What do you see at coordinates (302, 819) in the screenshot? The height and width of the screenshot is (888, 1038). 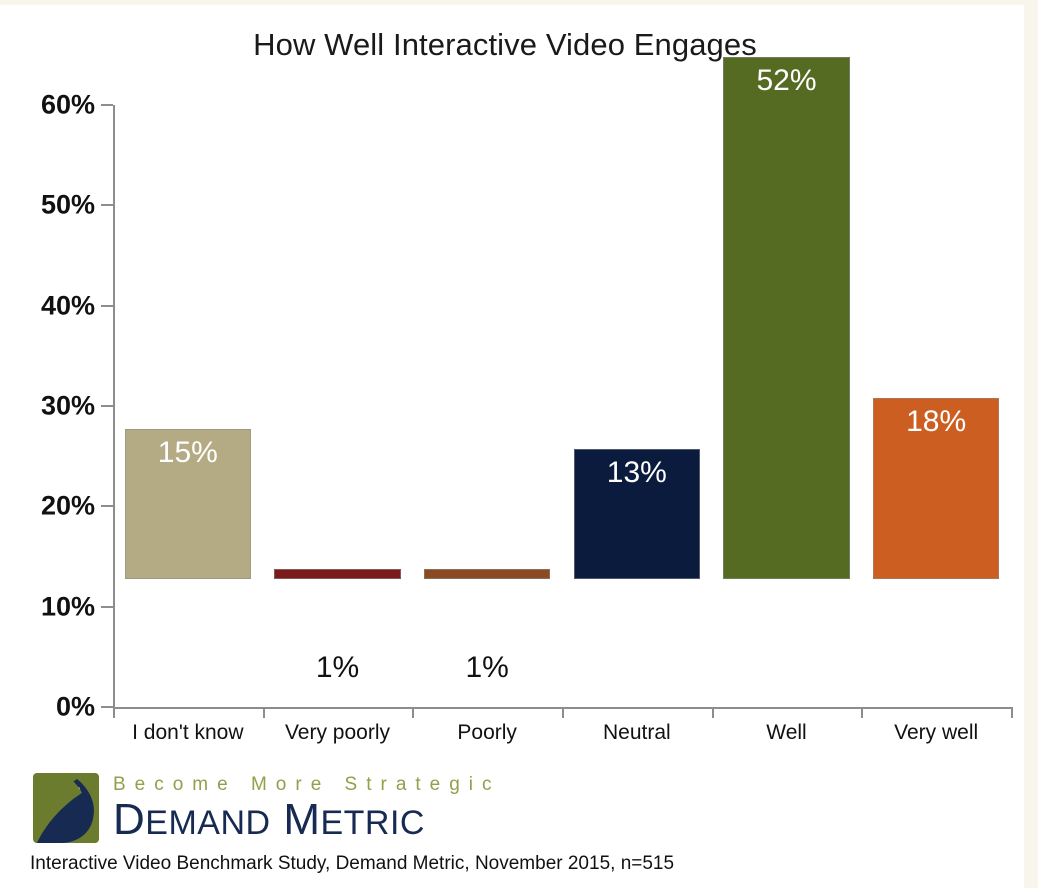 I see `logo-word-m: M` at bounding box center [302, 819].